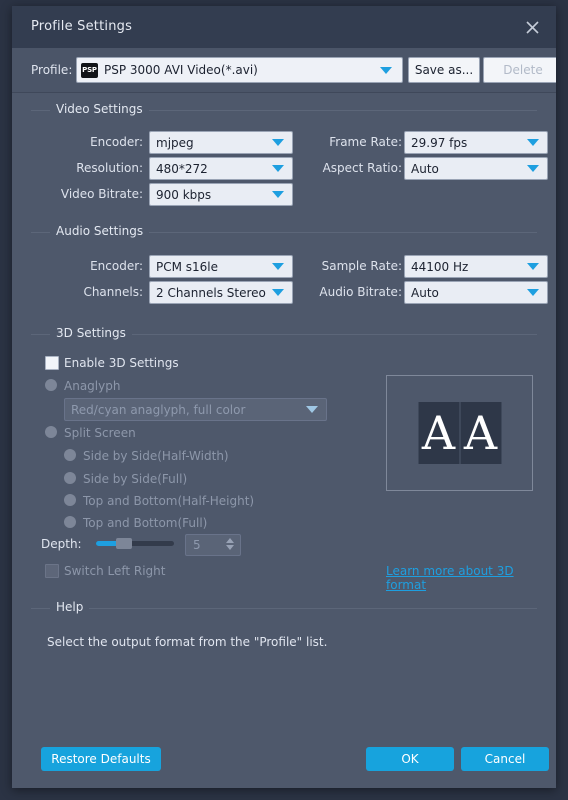 The width and height of the screenshot is (568, 800). Describe the element at coordinates (187, 266) in the screenshot. I see `audio-encoder-value: PCM s16le` at that location.